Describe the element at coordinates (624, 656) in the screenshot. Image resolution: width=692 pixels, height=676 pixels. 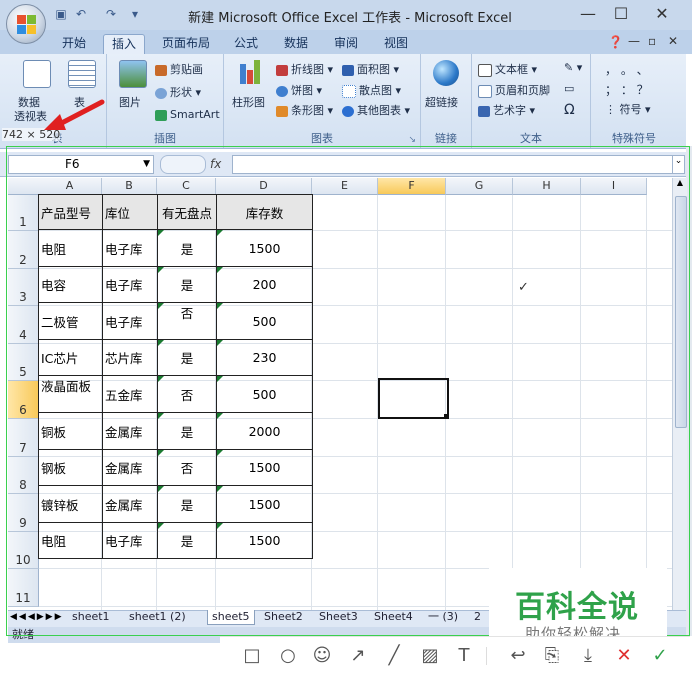
I see `cancel-tool-icon: ✕` at that location.